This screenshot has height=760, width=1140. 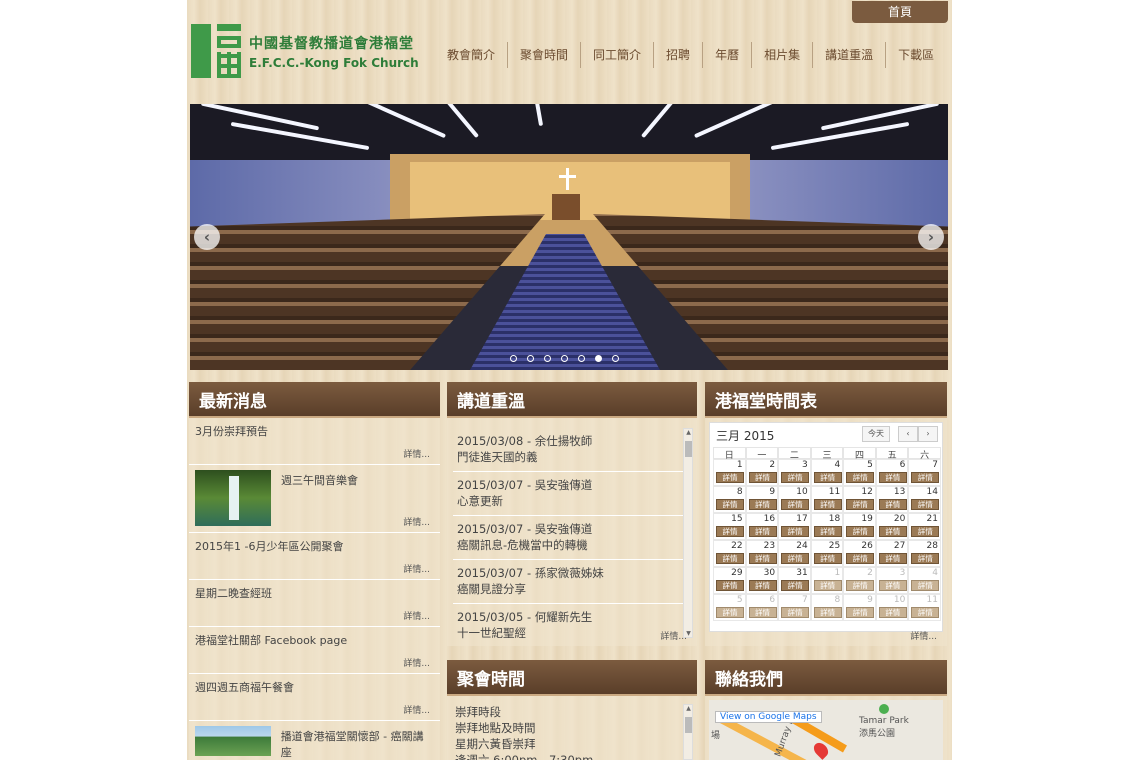 What do you see at coordinates (931, 237) in the screenshot?
I see `slider-next-button: ›` at bounding box center [931, 237].